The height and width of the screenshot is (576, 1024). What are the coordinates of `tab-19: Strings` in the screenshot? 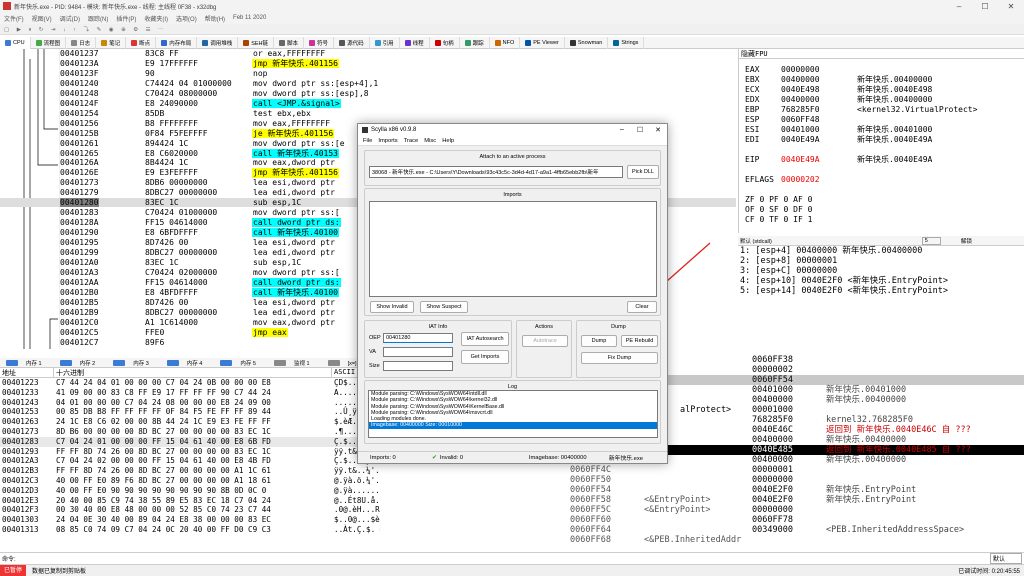 It's located at (626, 42).